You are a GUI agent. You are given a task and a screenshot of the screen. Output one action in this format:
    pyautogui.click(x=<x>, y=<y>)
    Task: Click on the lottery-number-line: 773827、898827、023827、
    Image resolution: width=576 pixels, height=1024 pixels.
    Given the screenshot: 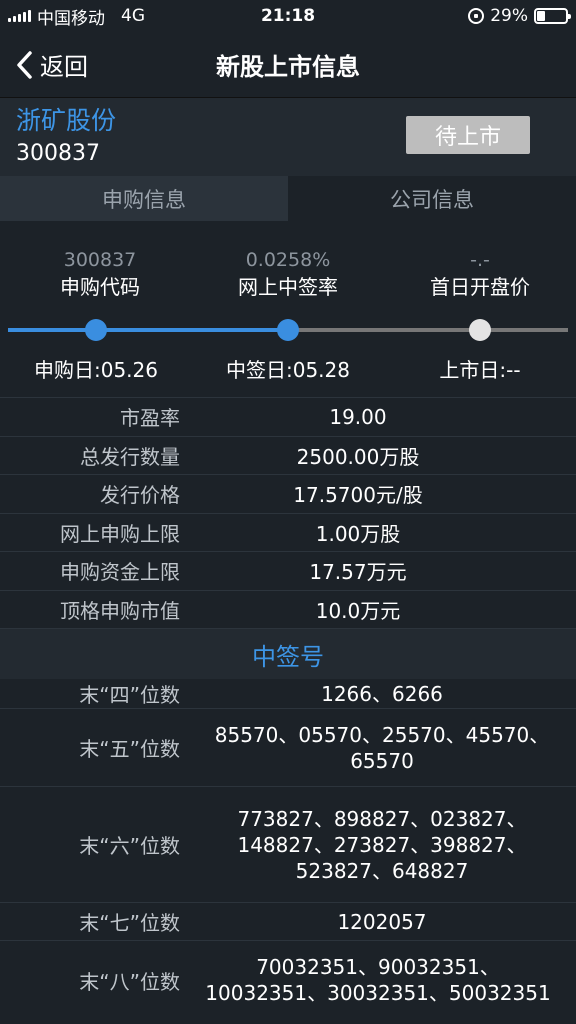 What is the action you would take?
    pyautogui.click(x=382, y=818)
    